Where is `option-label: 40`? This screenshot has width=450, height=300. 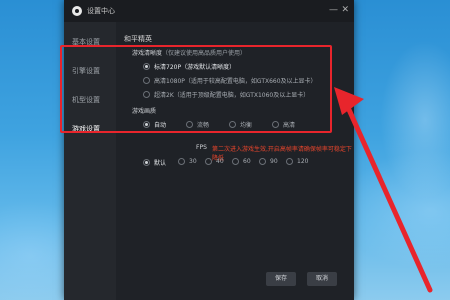
option-label: 40 is located at coordinates (220, 161).